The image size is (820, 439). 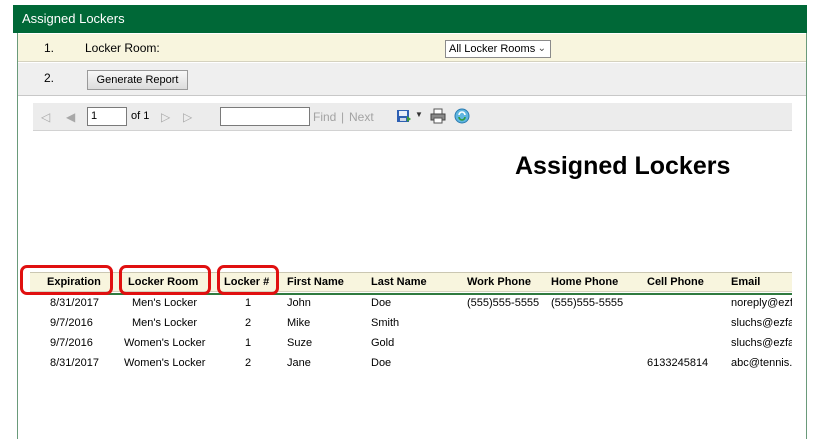 I want to click on find-link: Find, so click(x=324, y=117).